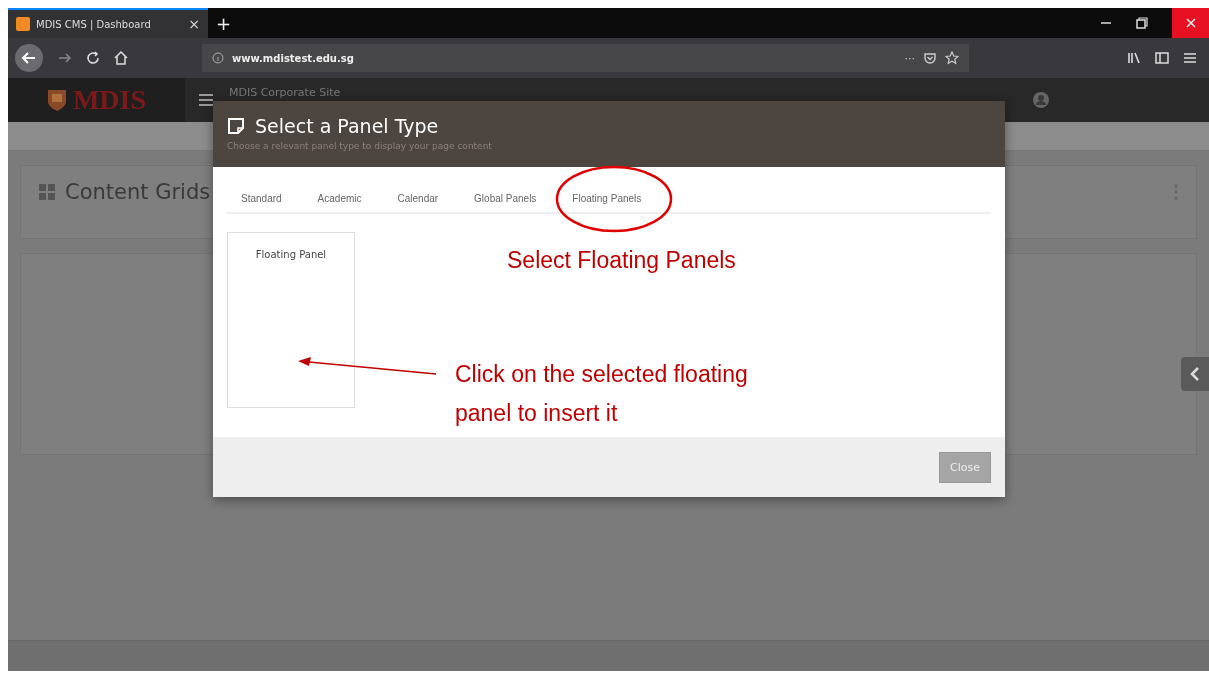 This screenshot has width=1209, height=681. What do you see at coordinates (909, 58) in the screenshot?
I see `page-actions-button: ···` at bounding box center [909, 58].